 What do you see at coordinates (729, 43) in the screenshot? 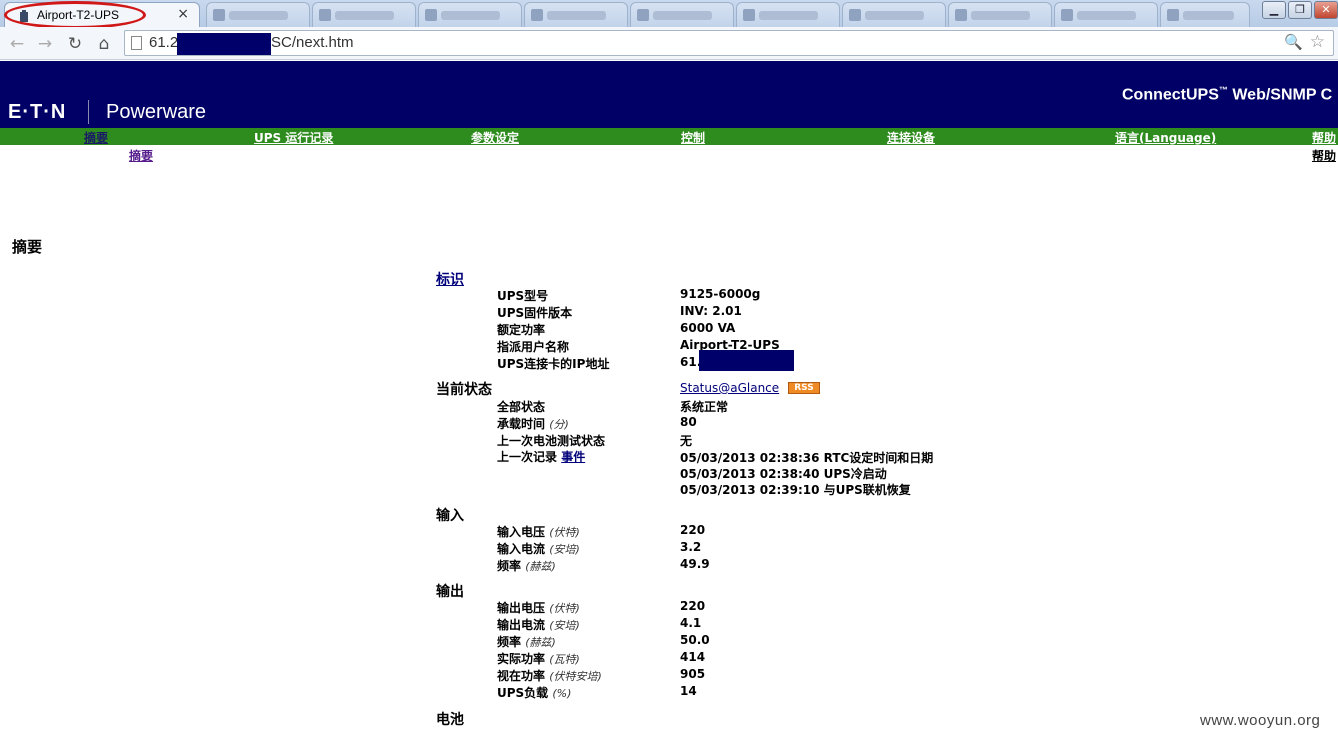
I see `address-bar: 61.2 SC/next.htm 🔍 ☆` at bounding box center [729, 43].